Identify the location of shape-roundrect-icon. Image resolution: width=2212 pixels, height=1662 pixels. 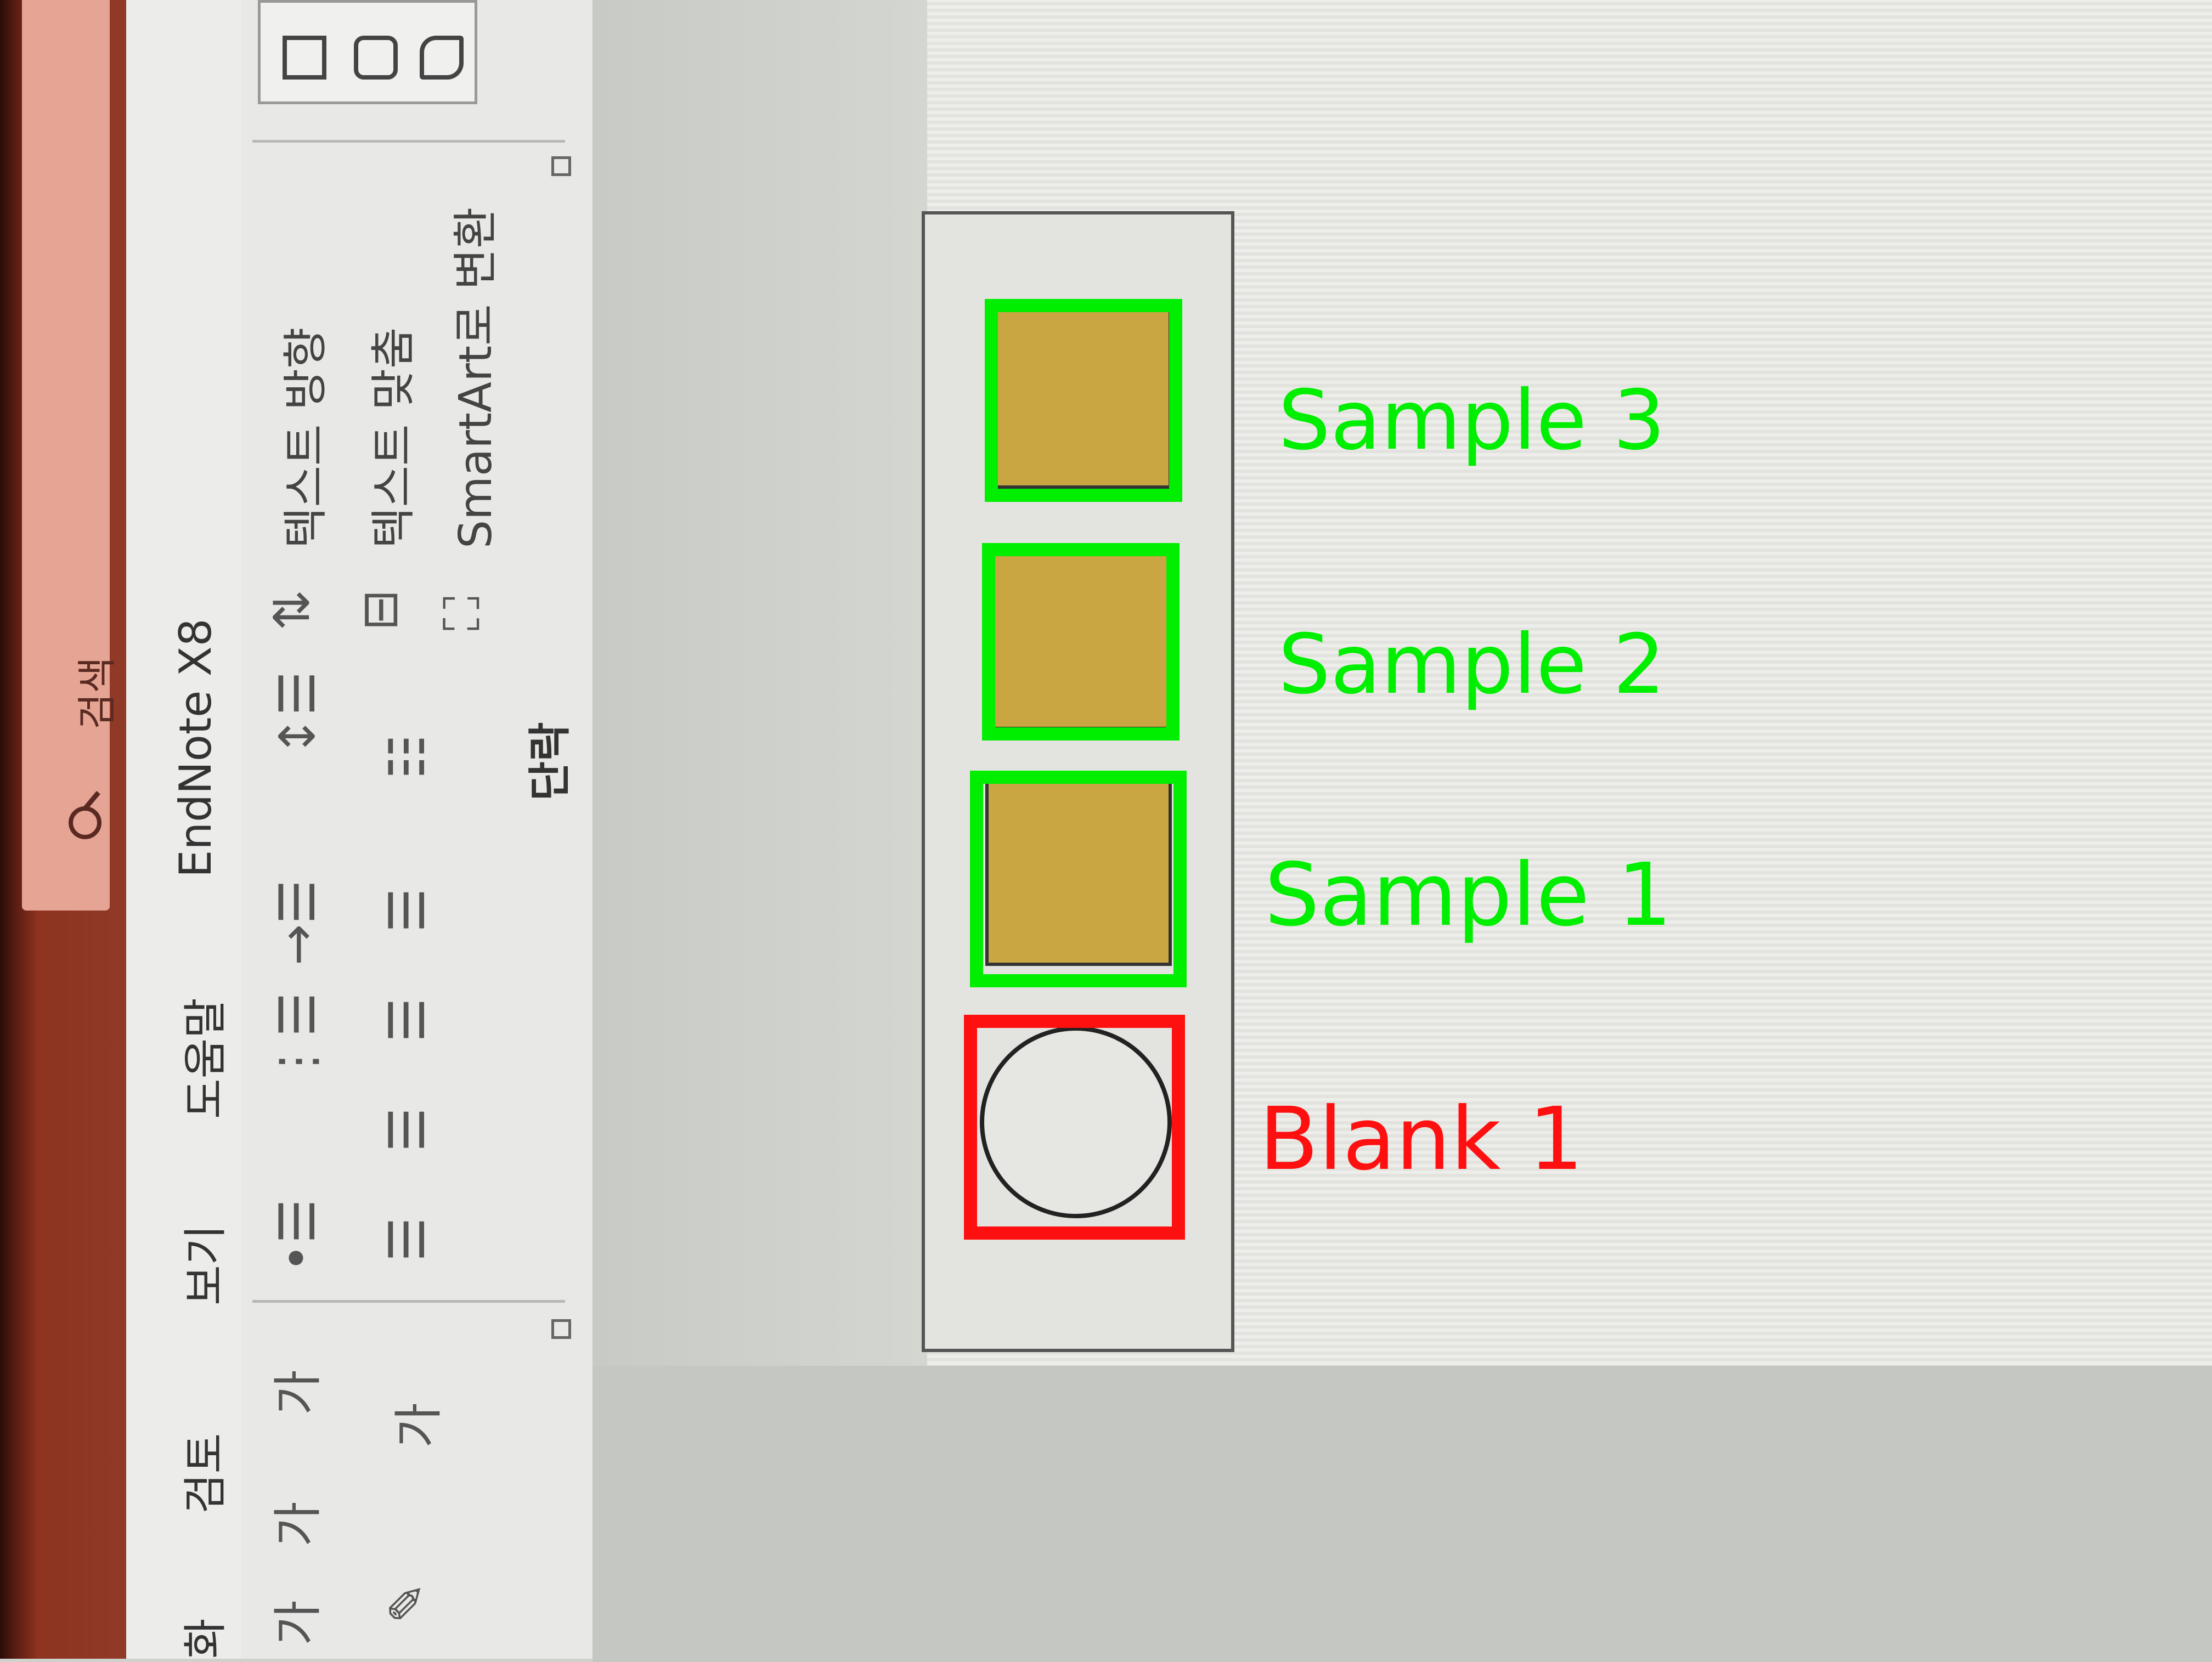
(376, 58).